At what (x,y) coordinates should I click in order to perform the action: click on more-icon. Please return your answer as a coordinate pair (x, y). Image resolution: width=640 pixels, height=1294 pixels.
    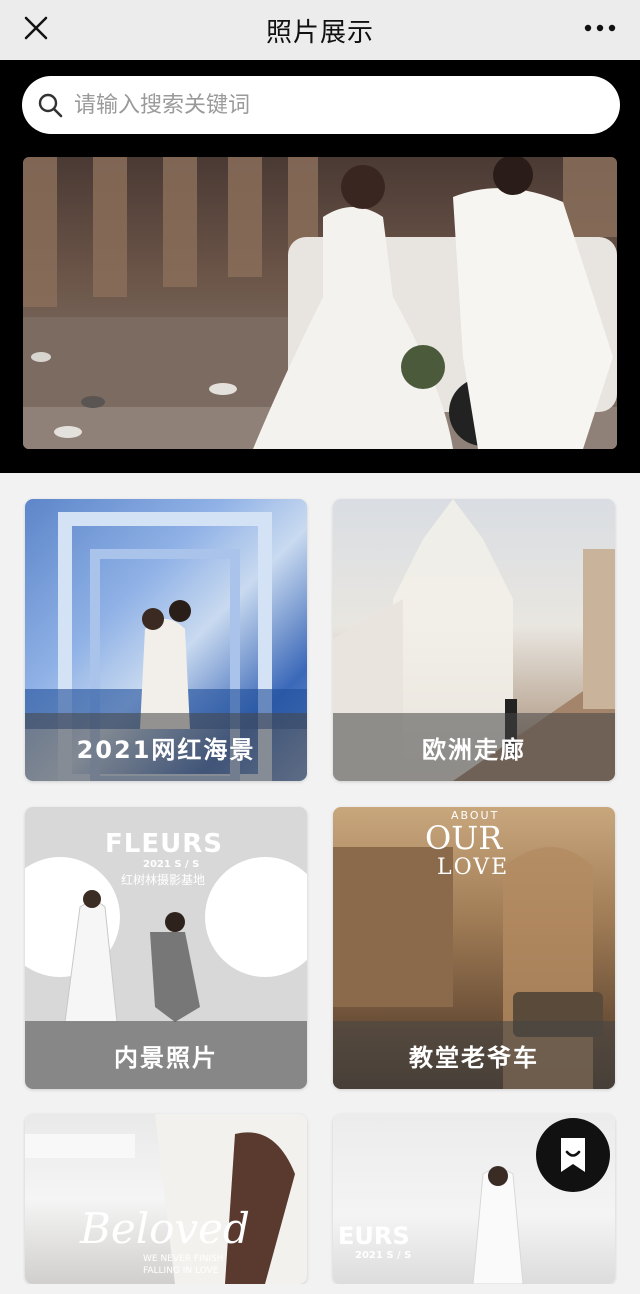
    Looking at the image, I should click on (600, 28).